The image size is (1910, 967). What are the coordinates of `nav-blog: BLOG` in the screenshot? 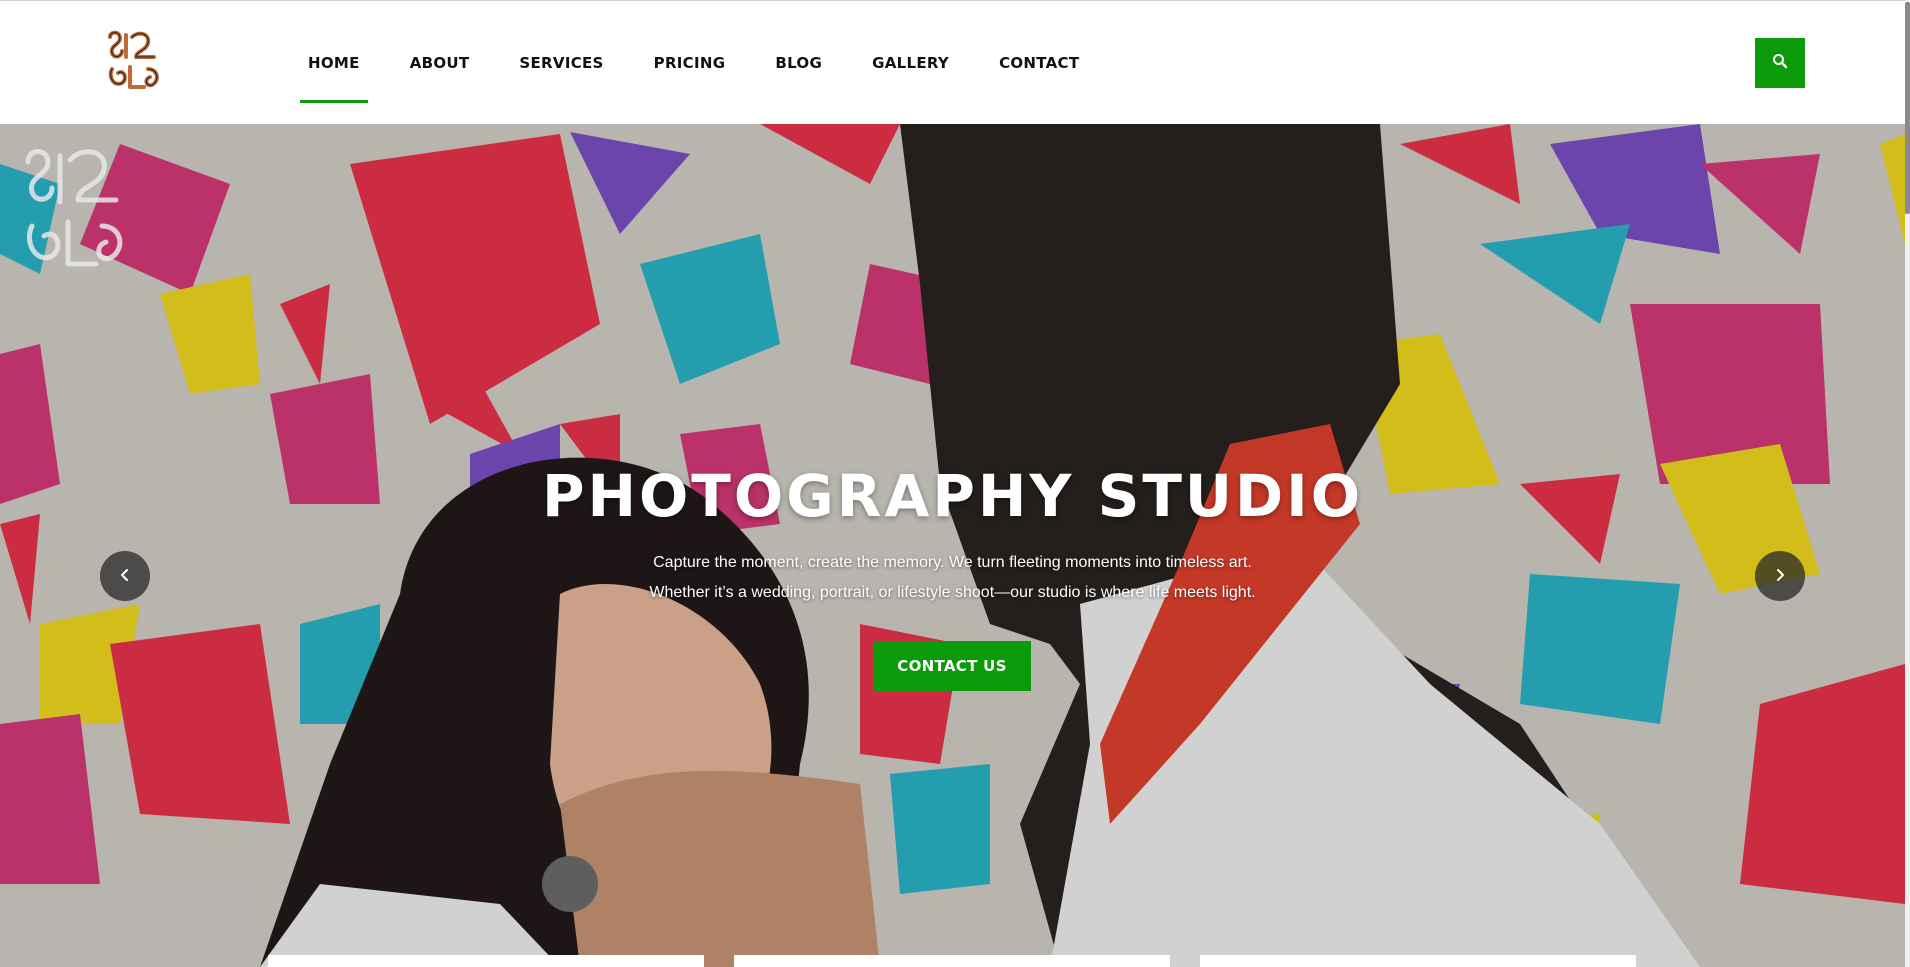 It's located at (798, 63).